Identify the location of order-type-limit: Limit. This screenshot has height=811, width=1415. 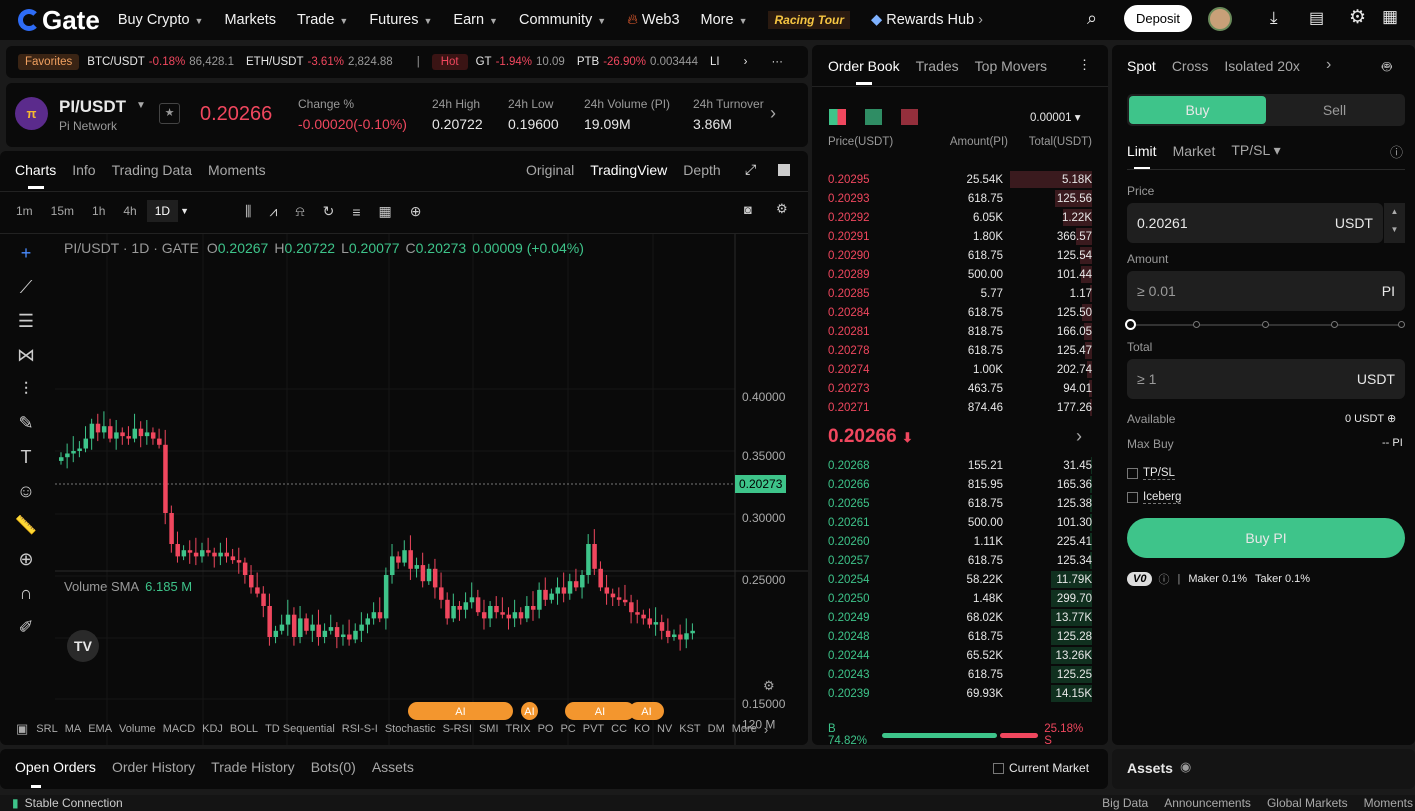
(1142, 151).